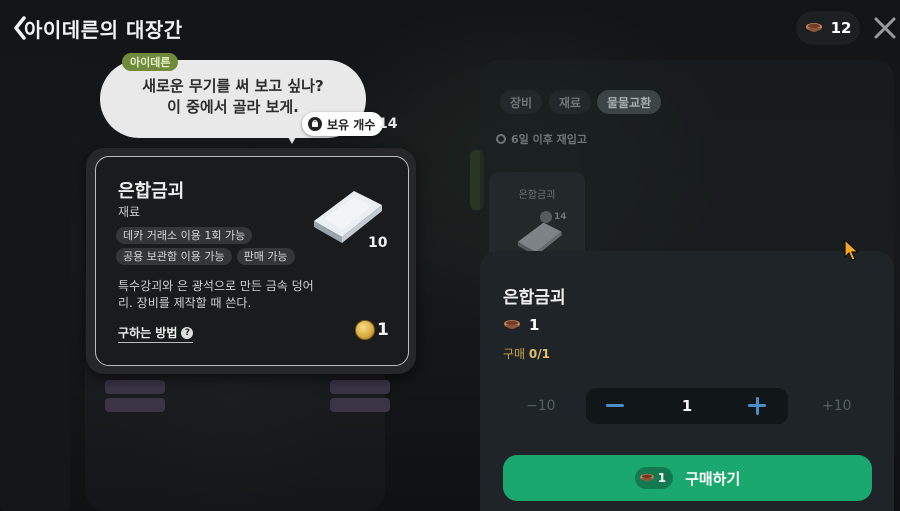 This screenshot has width=900, height=511. Describe the element at coordinates (629, 102) in the screenshot. I see `tab-barter: 물물교환` at that location.